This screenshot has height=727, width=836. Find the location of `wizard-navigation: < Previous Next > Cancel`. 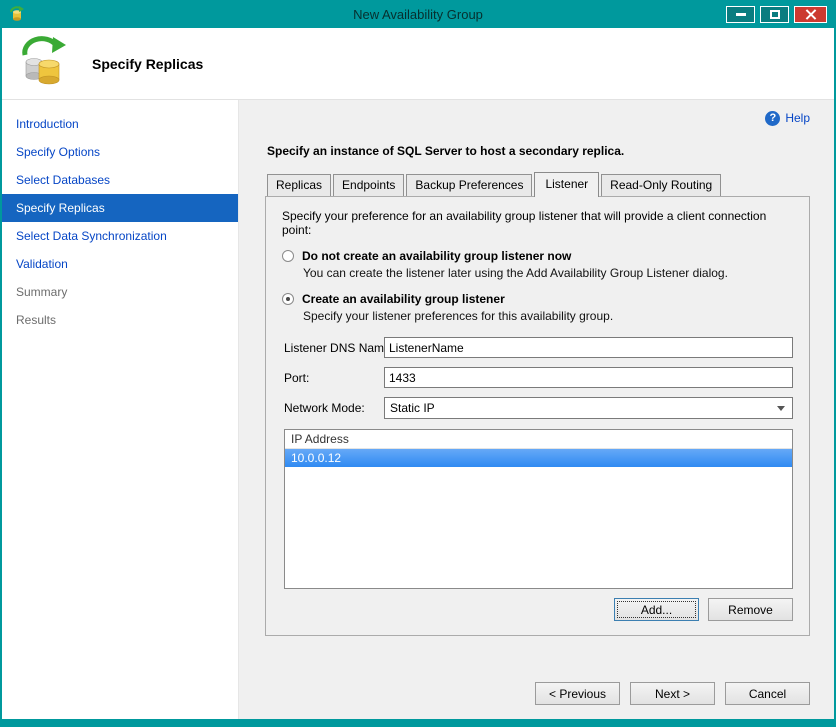

wizard-navigation: < Previous Next > Cancel is located at coordinates (537, 693).